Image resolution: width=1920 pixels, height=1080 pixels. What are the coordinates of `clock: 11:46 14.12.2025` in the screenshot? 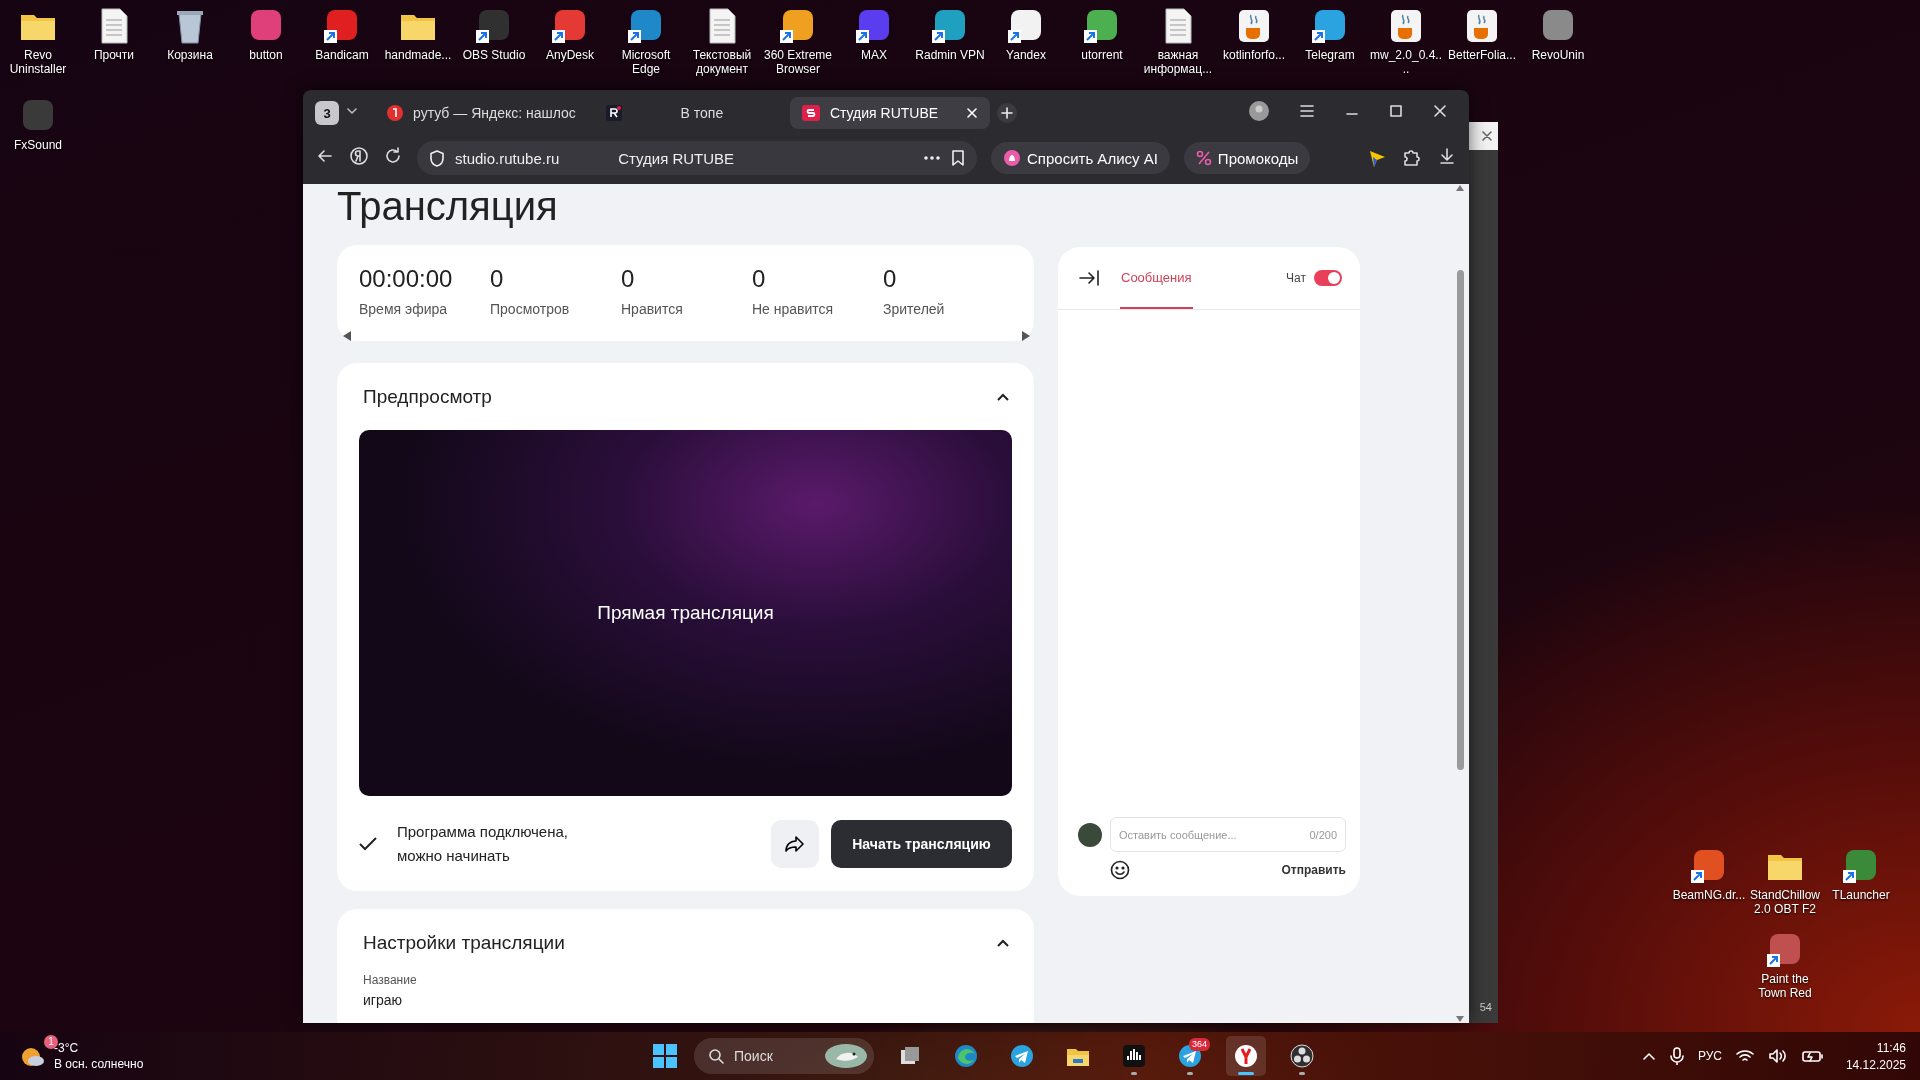 It's located at (1875, 1056).